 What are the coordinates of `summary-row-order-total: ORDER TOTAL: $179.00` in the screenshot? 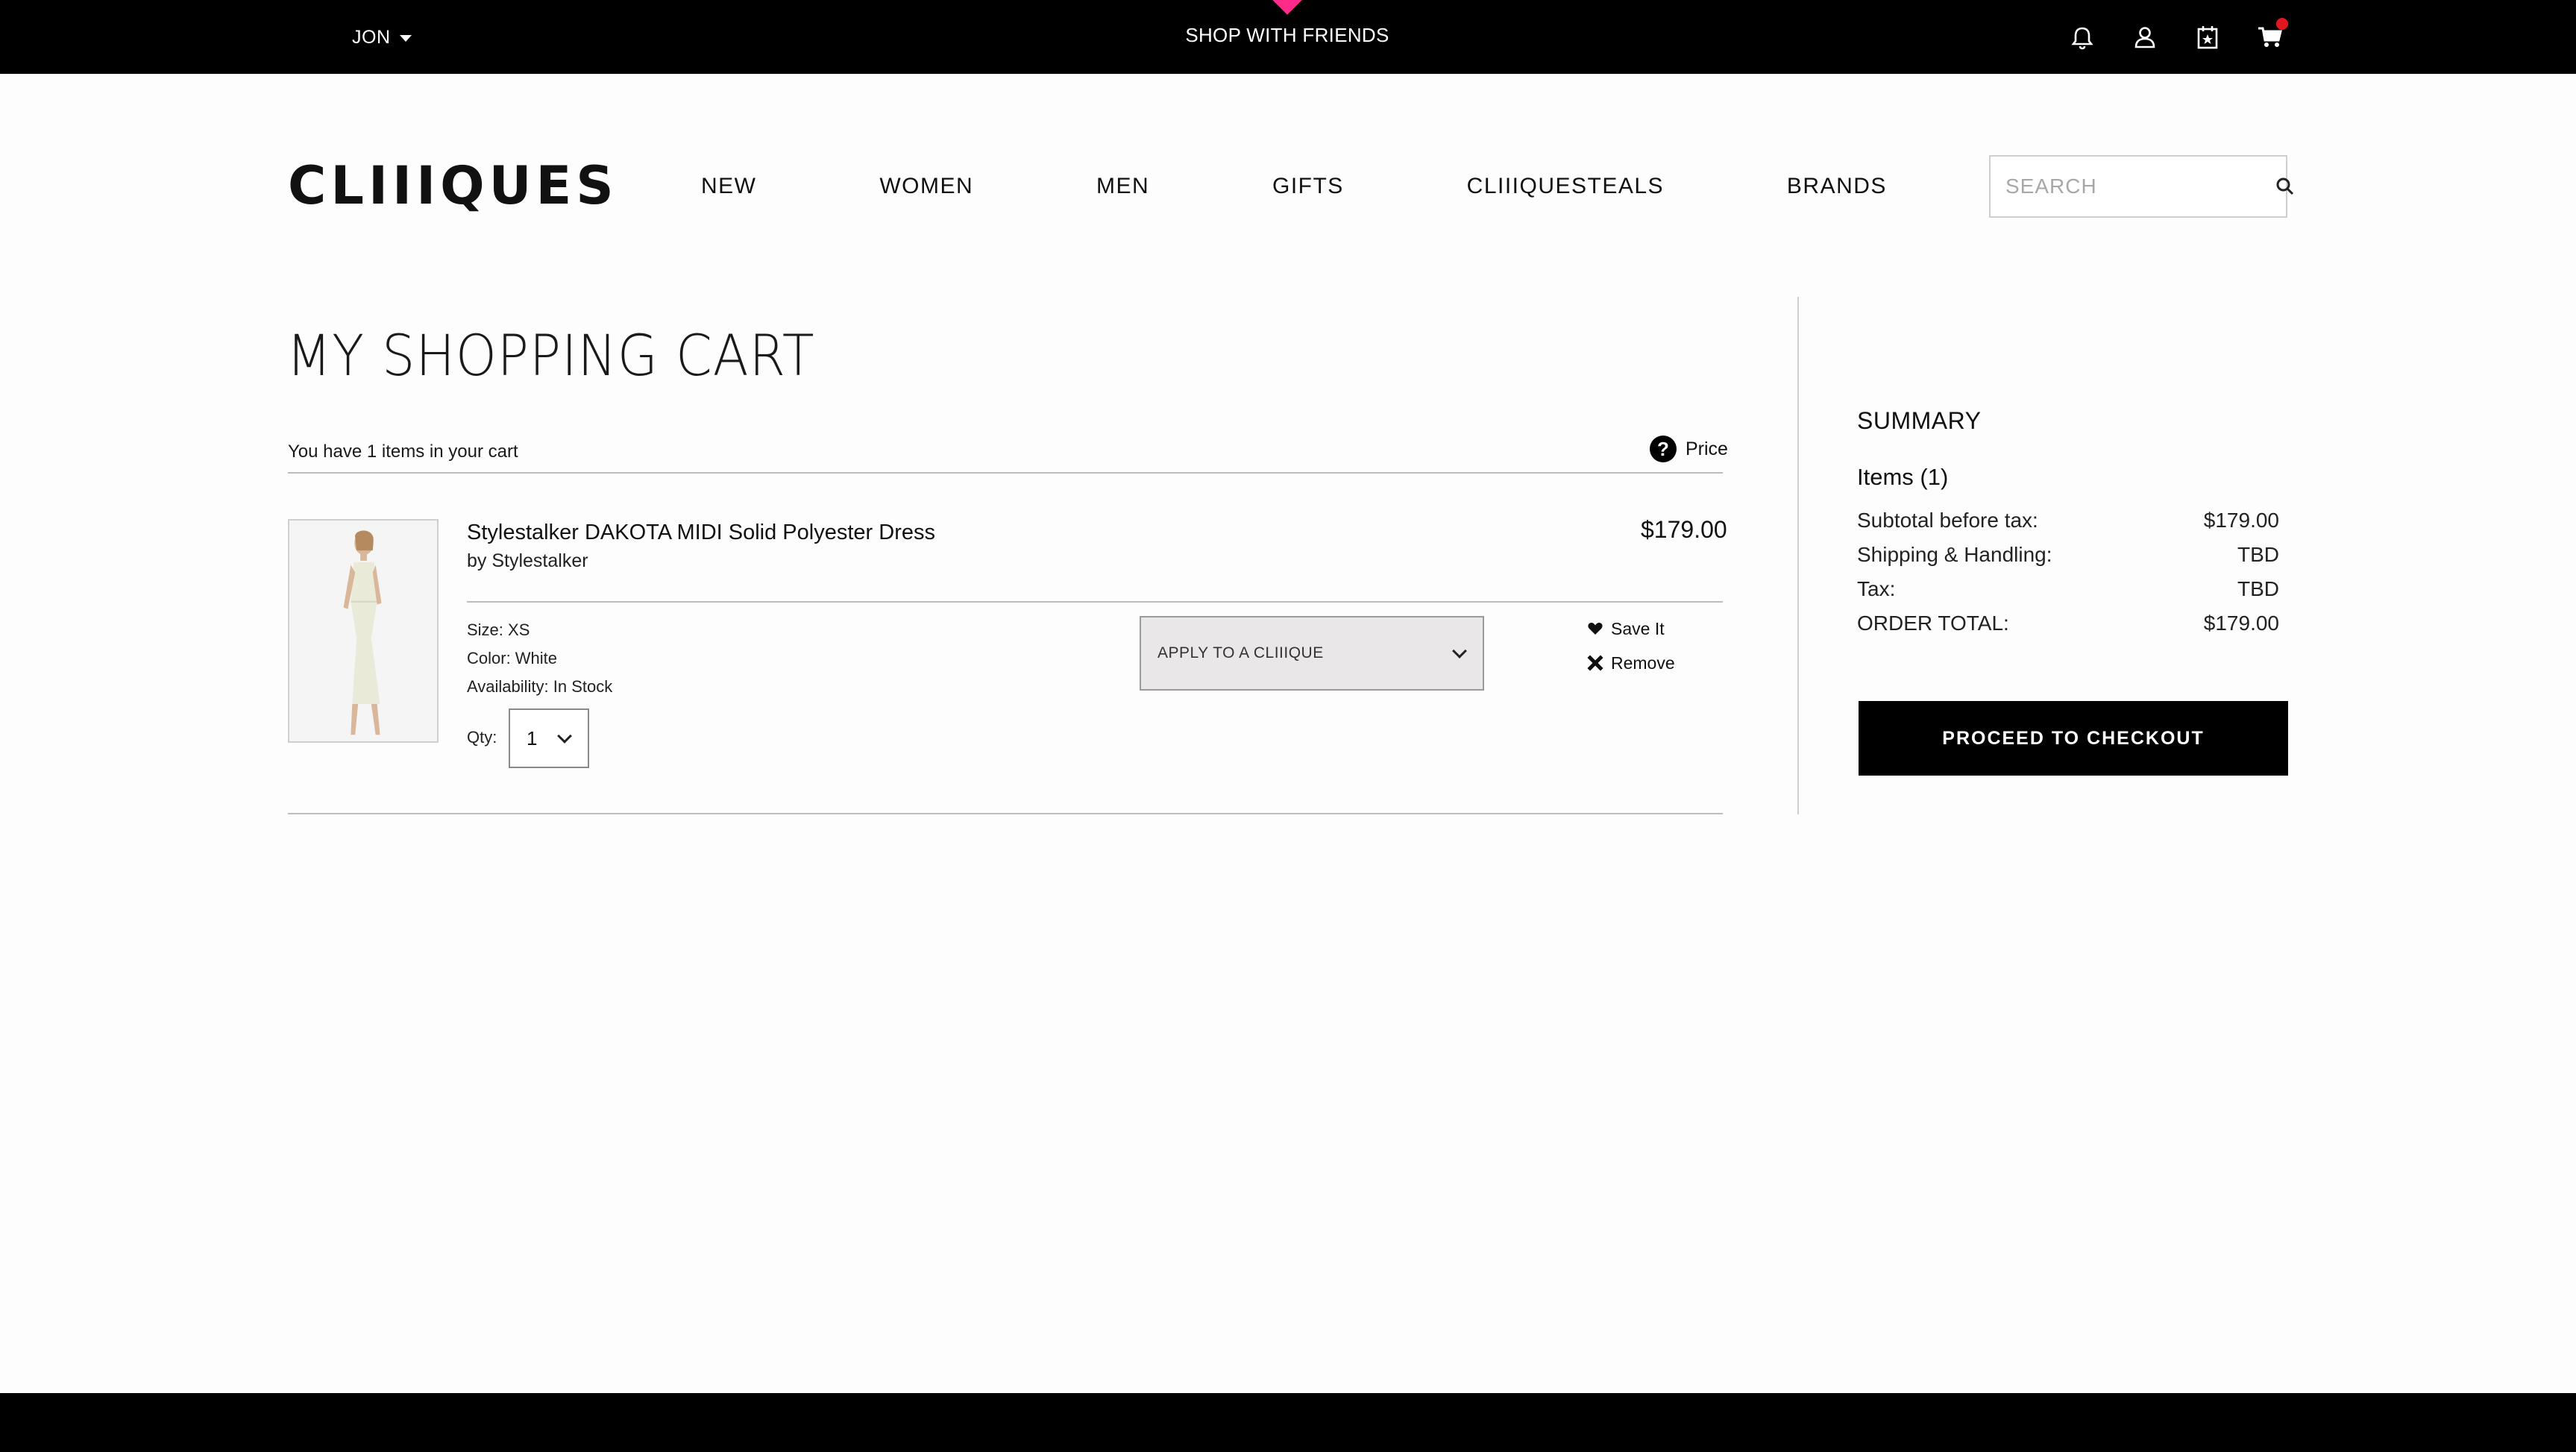 It's located at (2068, 623).